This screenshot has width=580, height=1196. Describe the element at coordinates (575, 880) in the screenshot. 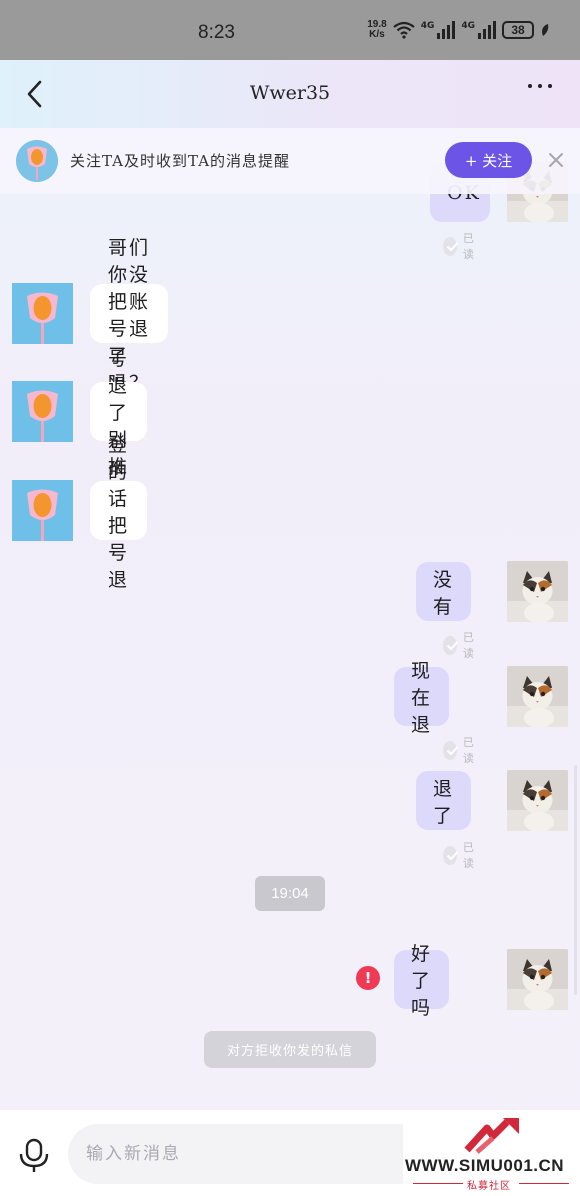

I see `scrollbar` at that location.